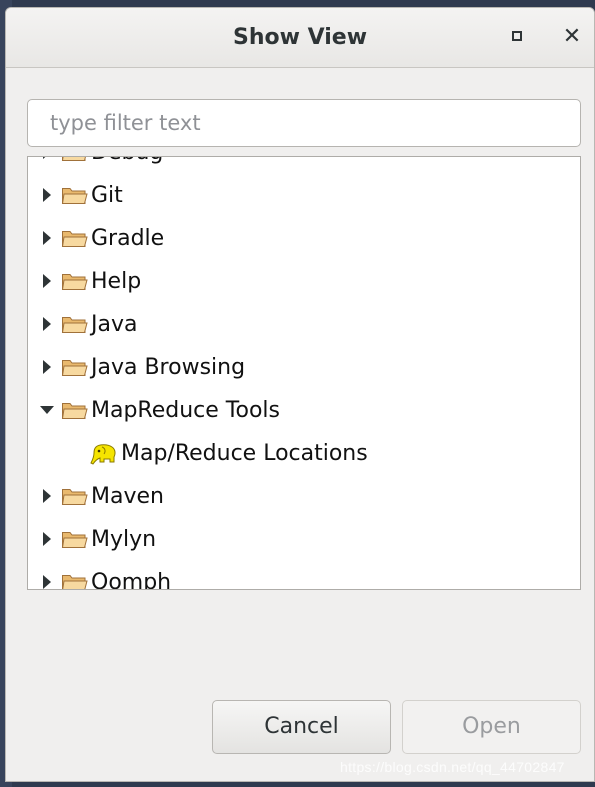  What do you see at coordinates (103, 454) in the screenshot?
I see `elephant-icon` at bounding box center [103, 454].